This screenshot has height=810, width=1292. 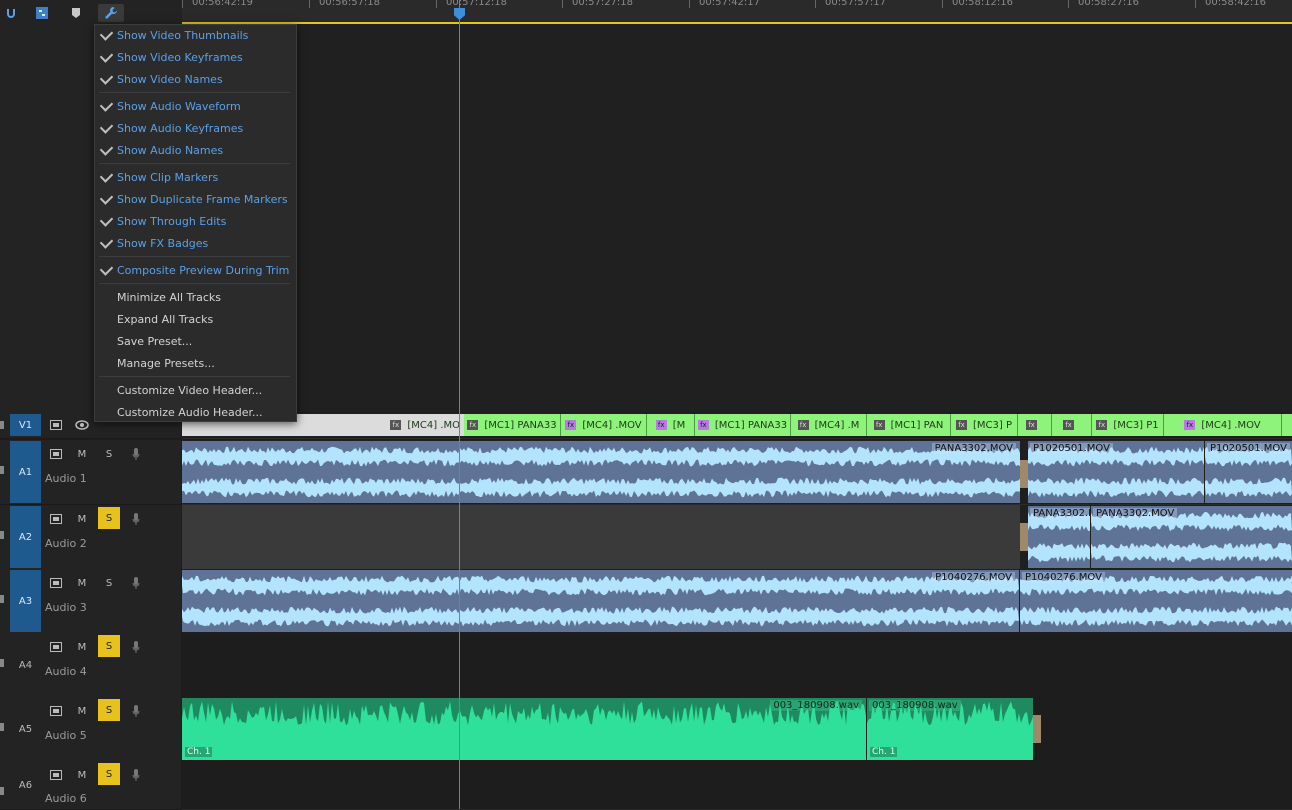 What do you see at coordinates (76, 13) in the screenshot?
I see `add-marker-icon` at bounding box center [76, 13].